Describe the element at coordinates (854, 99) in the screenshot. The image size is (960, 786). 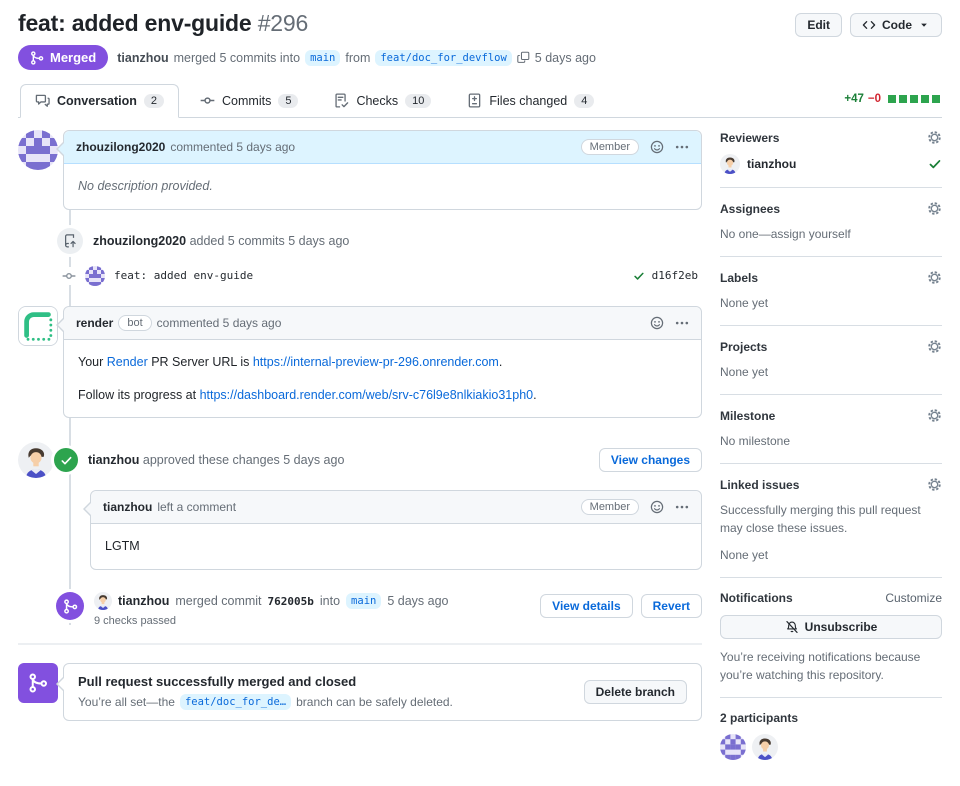
I see `additions-count: +47` at that location.